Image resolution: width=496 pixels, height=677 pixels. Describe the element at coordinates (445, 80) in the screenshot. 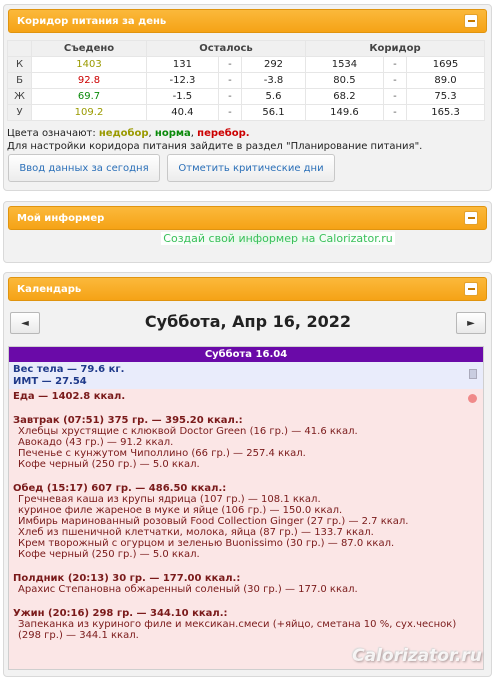

I see `corridor-to-value: 89.0` at that location.